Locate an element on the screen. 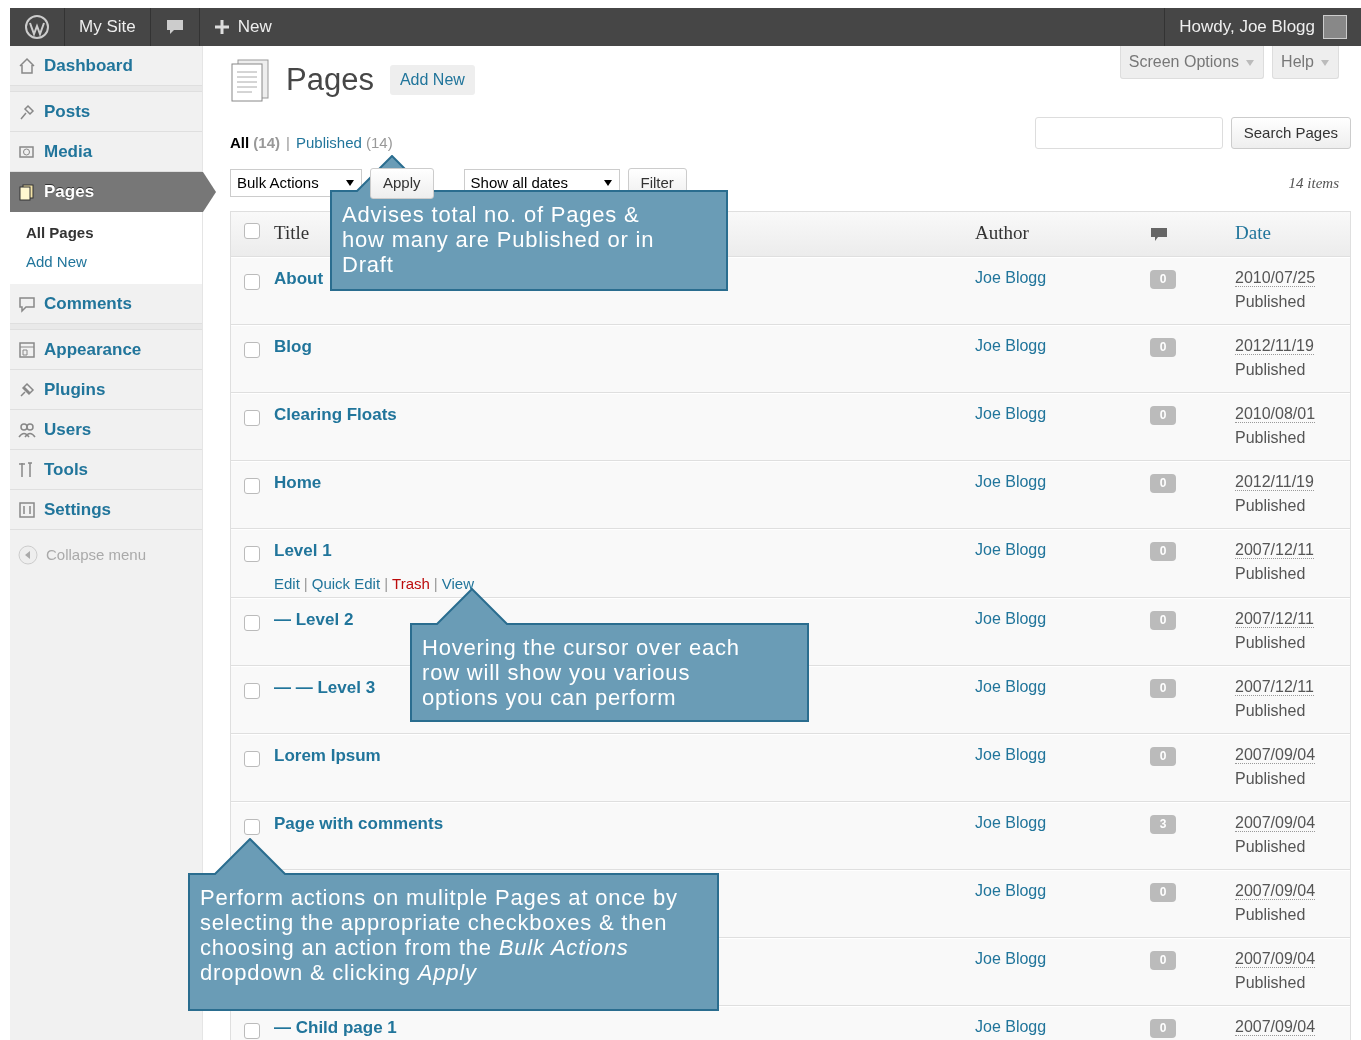 The image size is (1361, 1040). column-header: Author is located at coordinates (1002, 233).